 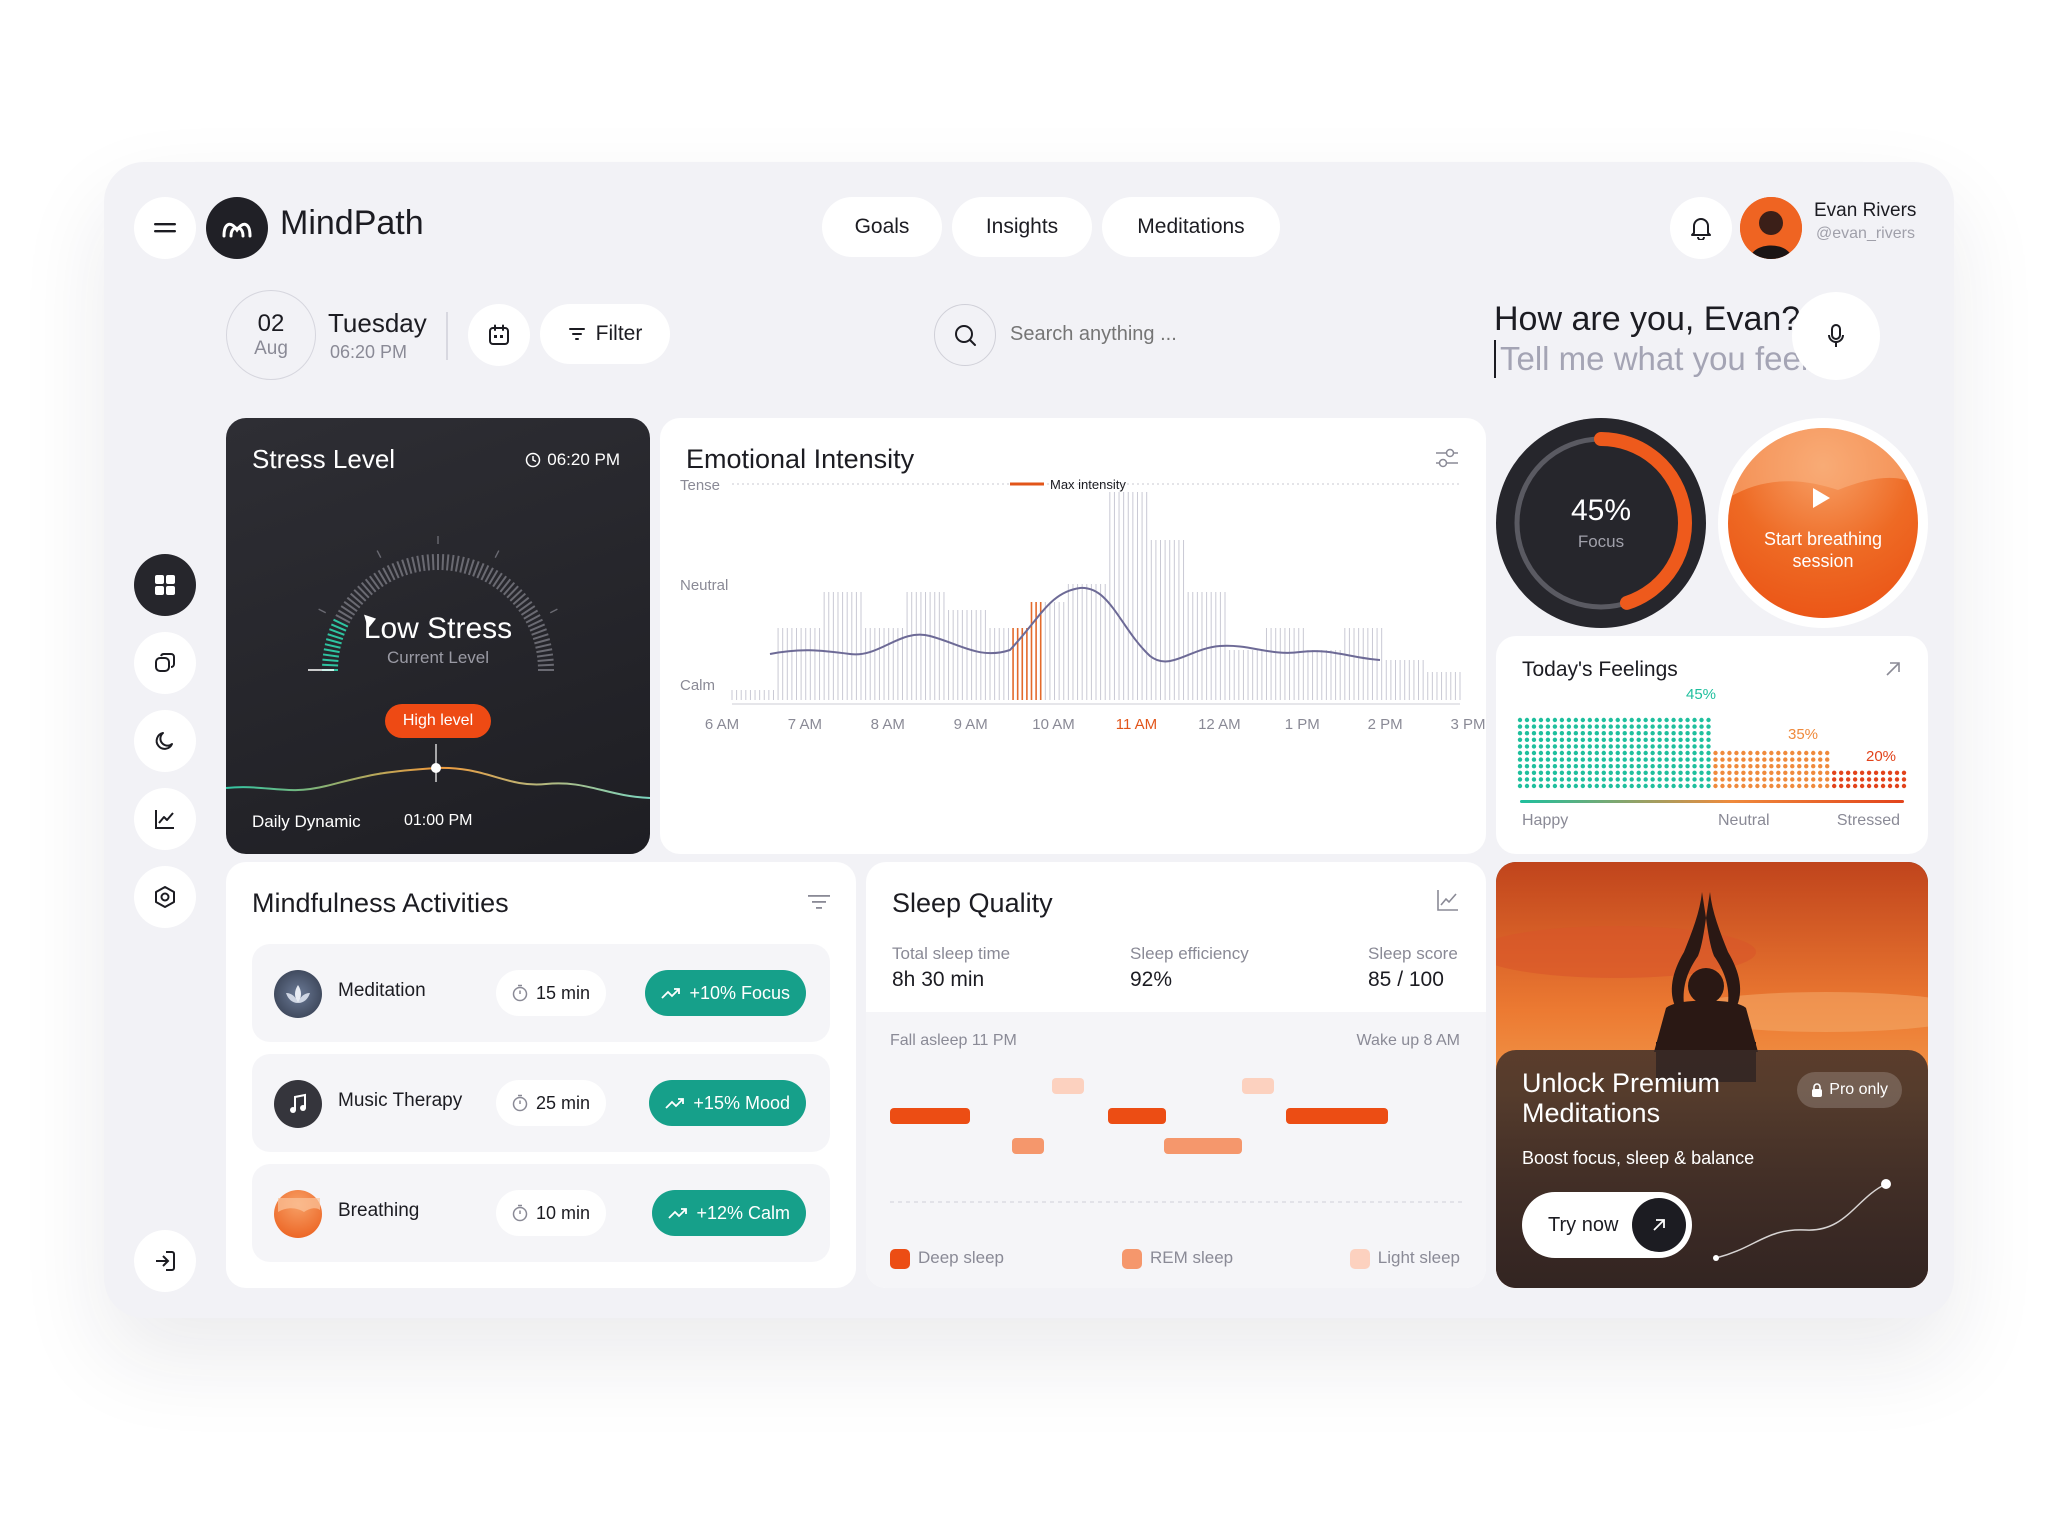 I want to click on logout-button, so click(x=165, y=1261).